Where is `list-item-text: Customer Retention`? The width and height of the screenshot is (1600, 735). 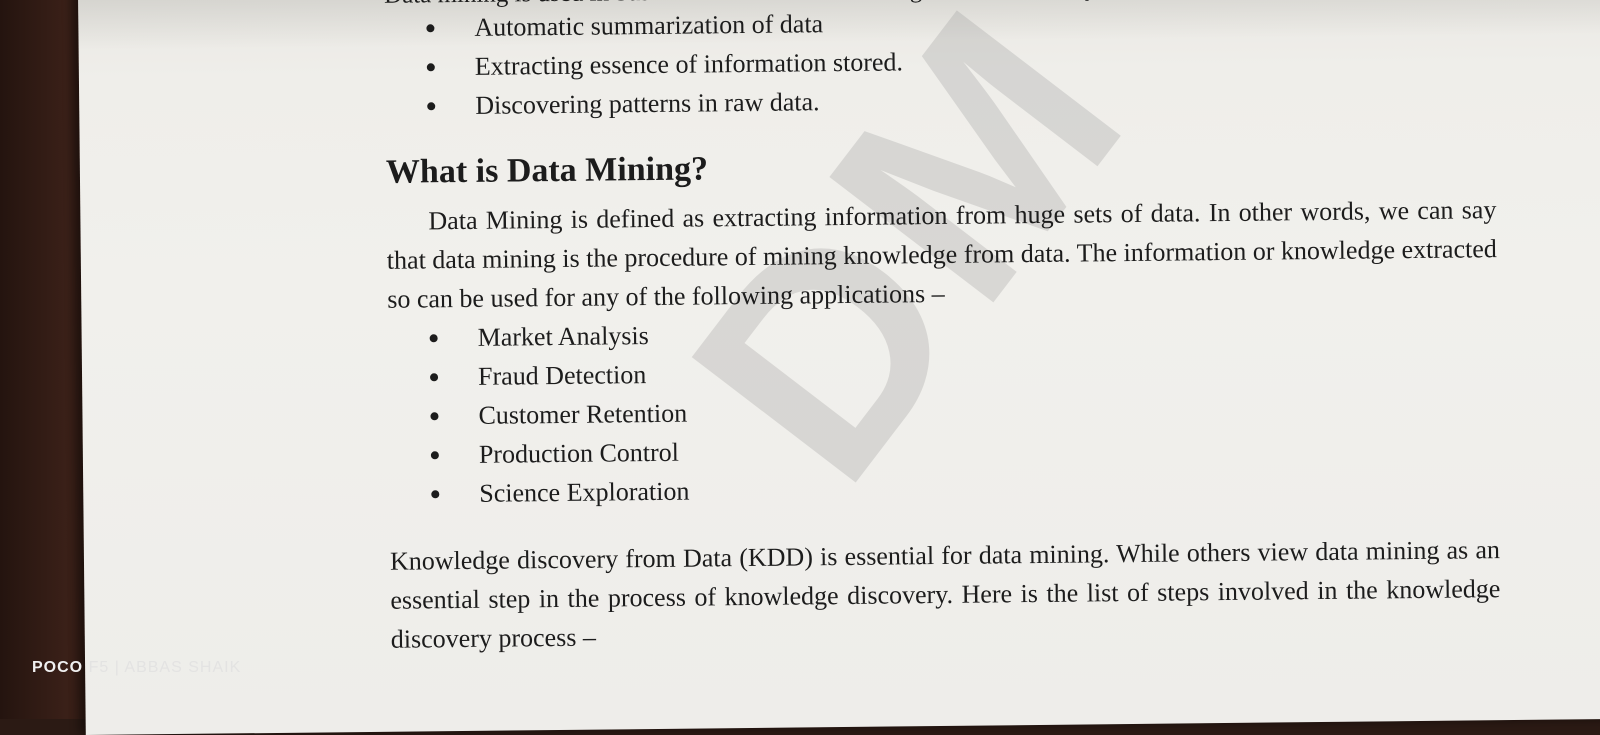
list-item-text: Customer Retention is located at coordinates (583, 414).